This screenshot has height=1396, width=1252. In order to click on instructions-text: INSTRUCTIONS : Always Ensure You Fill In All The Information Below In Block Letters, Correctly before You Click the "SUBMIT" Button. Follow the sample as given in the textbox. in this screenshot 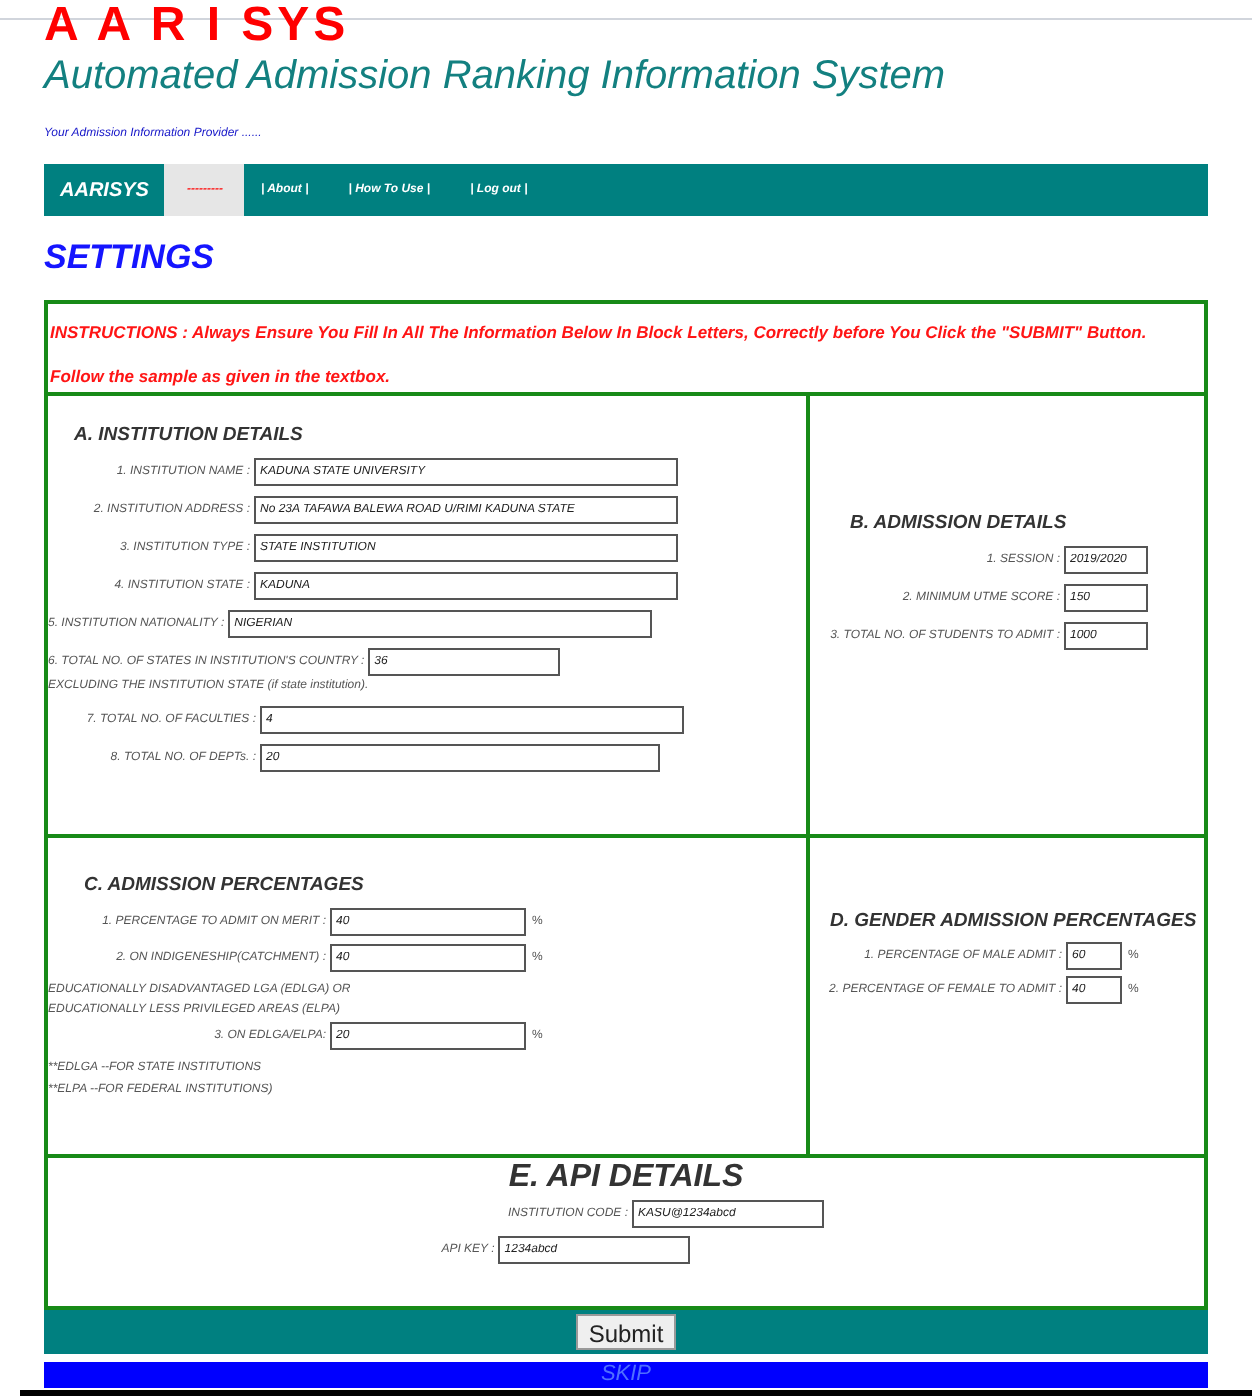, I will do `click(599, 355)`.